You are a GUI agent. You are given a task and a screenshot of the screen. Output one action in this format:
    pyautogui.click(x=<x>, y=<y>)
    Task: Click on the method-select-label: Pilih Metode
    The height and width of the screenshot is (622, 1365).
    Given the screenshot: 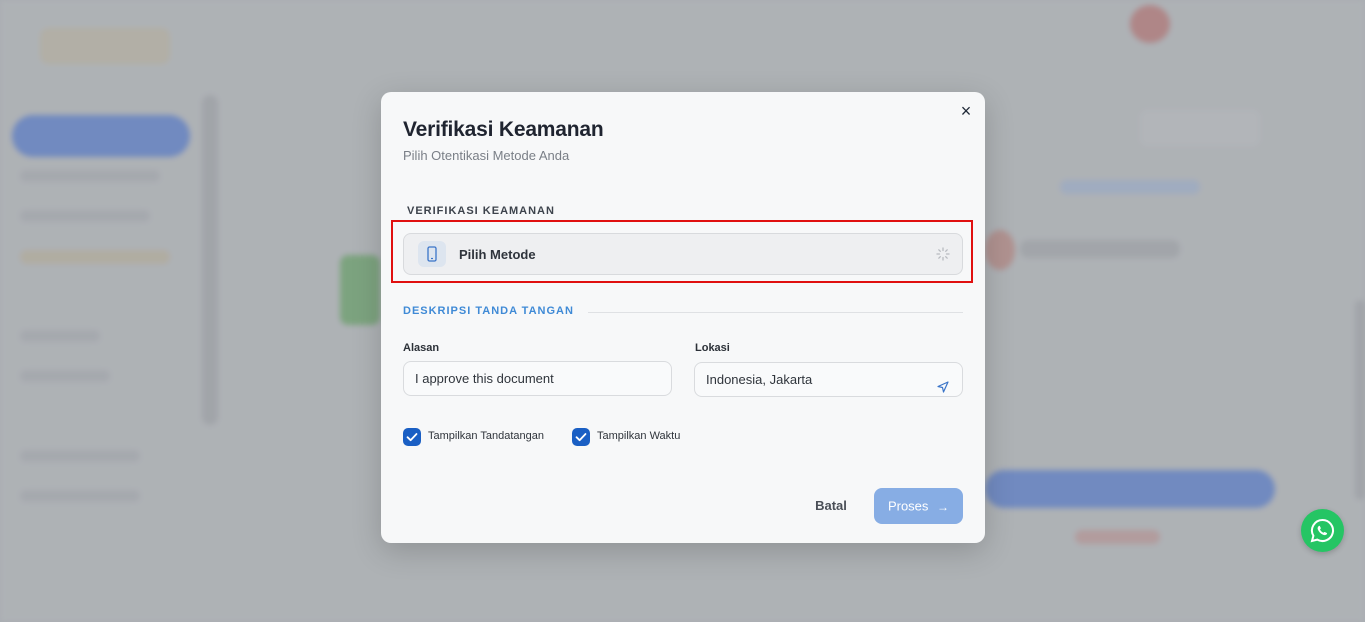 What is the action you would take?
    pyautogui.click(x=497, y=254)
    